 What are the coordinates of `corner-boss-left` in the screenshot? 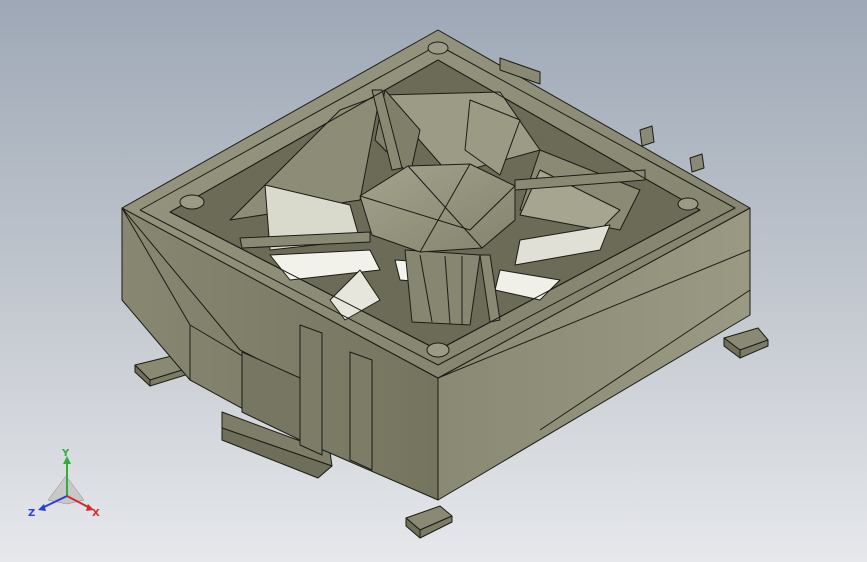 It's located at (192, 202).